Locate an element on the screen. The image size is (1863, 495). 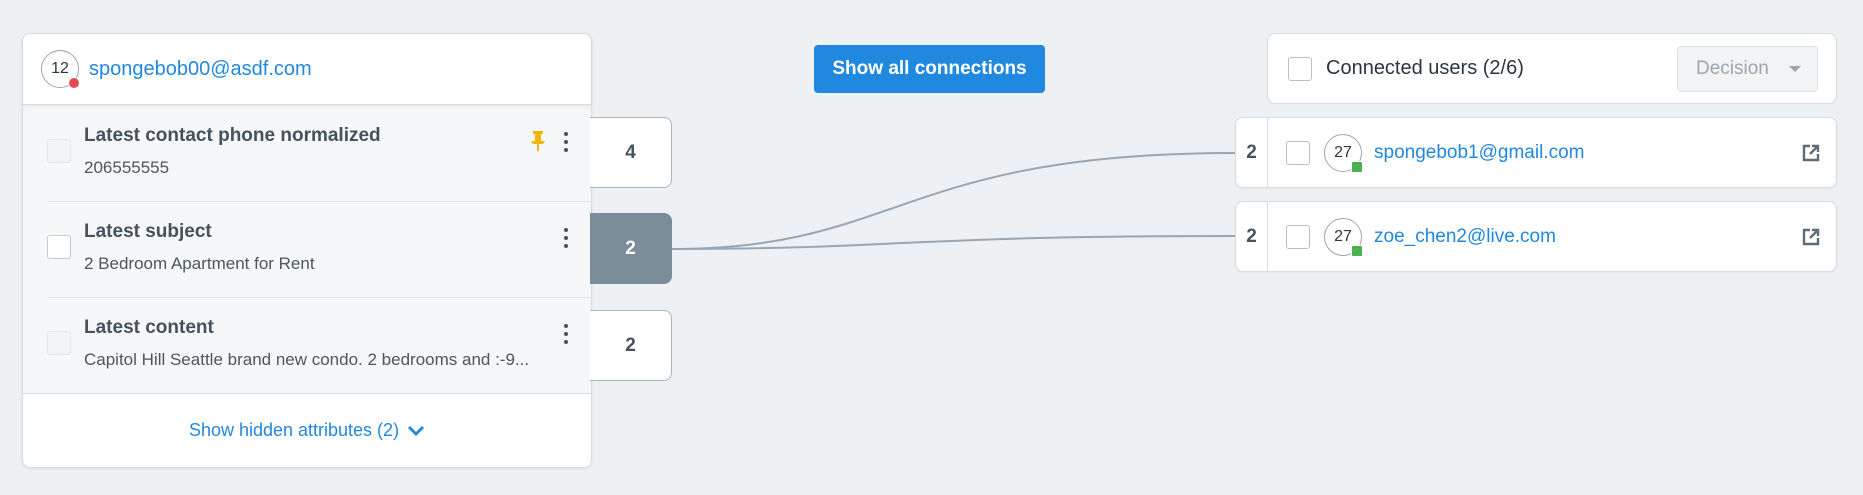
attribute-title: Latest content is located at coordinates (149, 327).